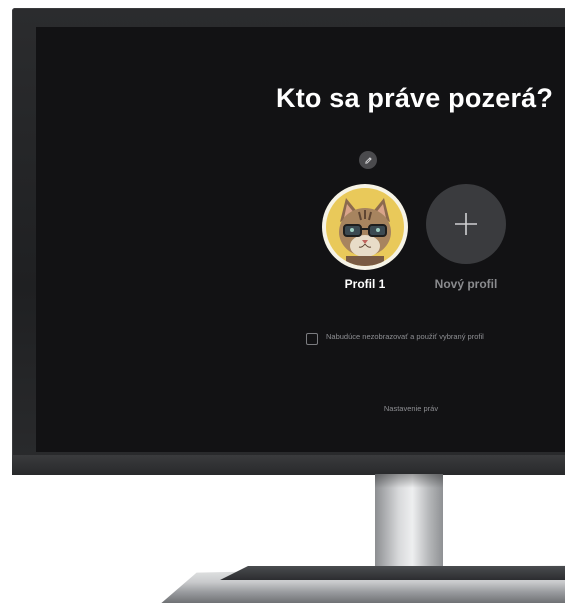  I want to click on new-profile-label: Nový profil, so click(466, 284).